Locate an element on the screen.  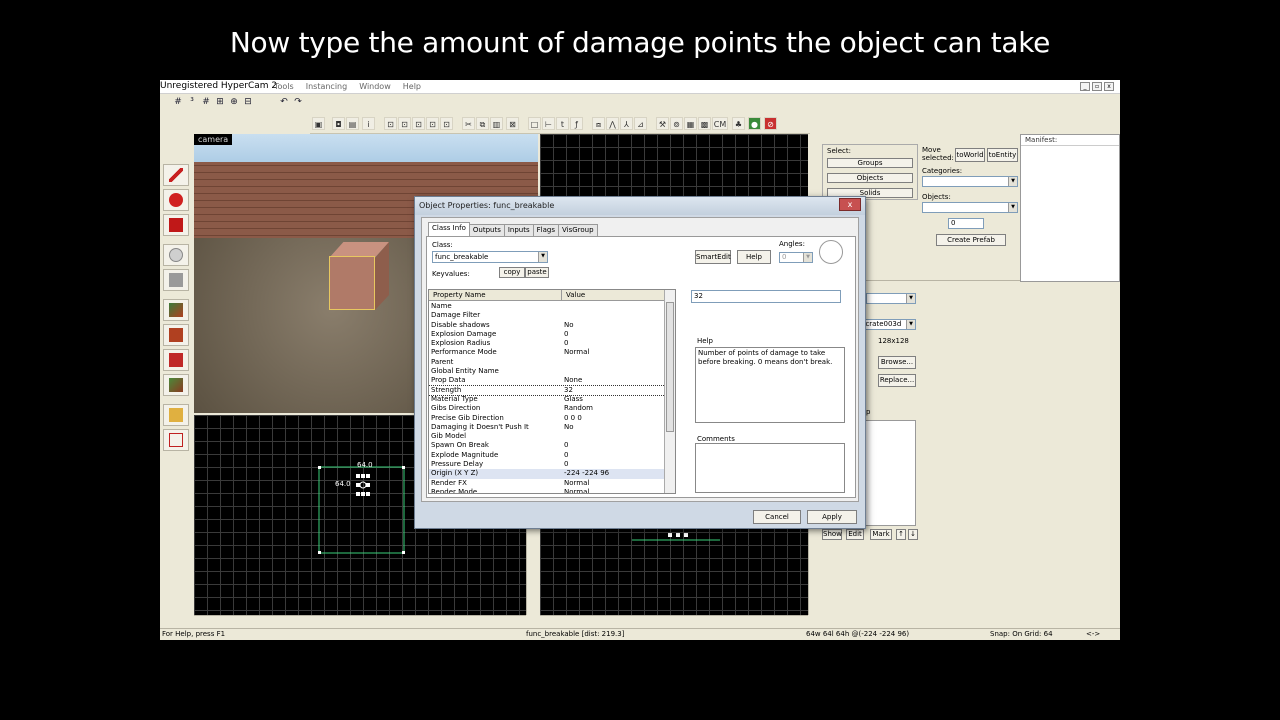
objects-combo: ▼ is located at coordinates (970, 207).